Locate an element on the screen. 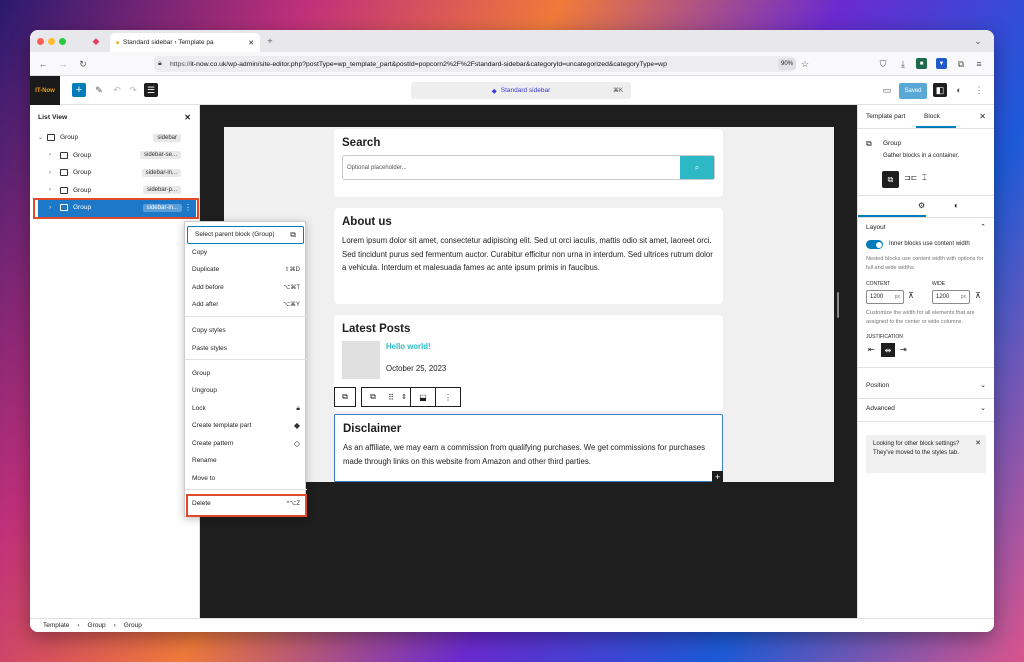 The image size is (1024, 662). new-tab-icon: + is located at coordinates (270, 41).